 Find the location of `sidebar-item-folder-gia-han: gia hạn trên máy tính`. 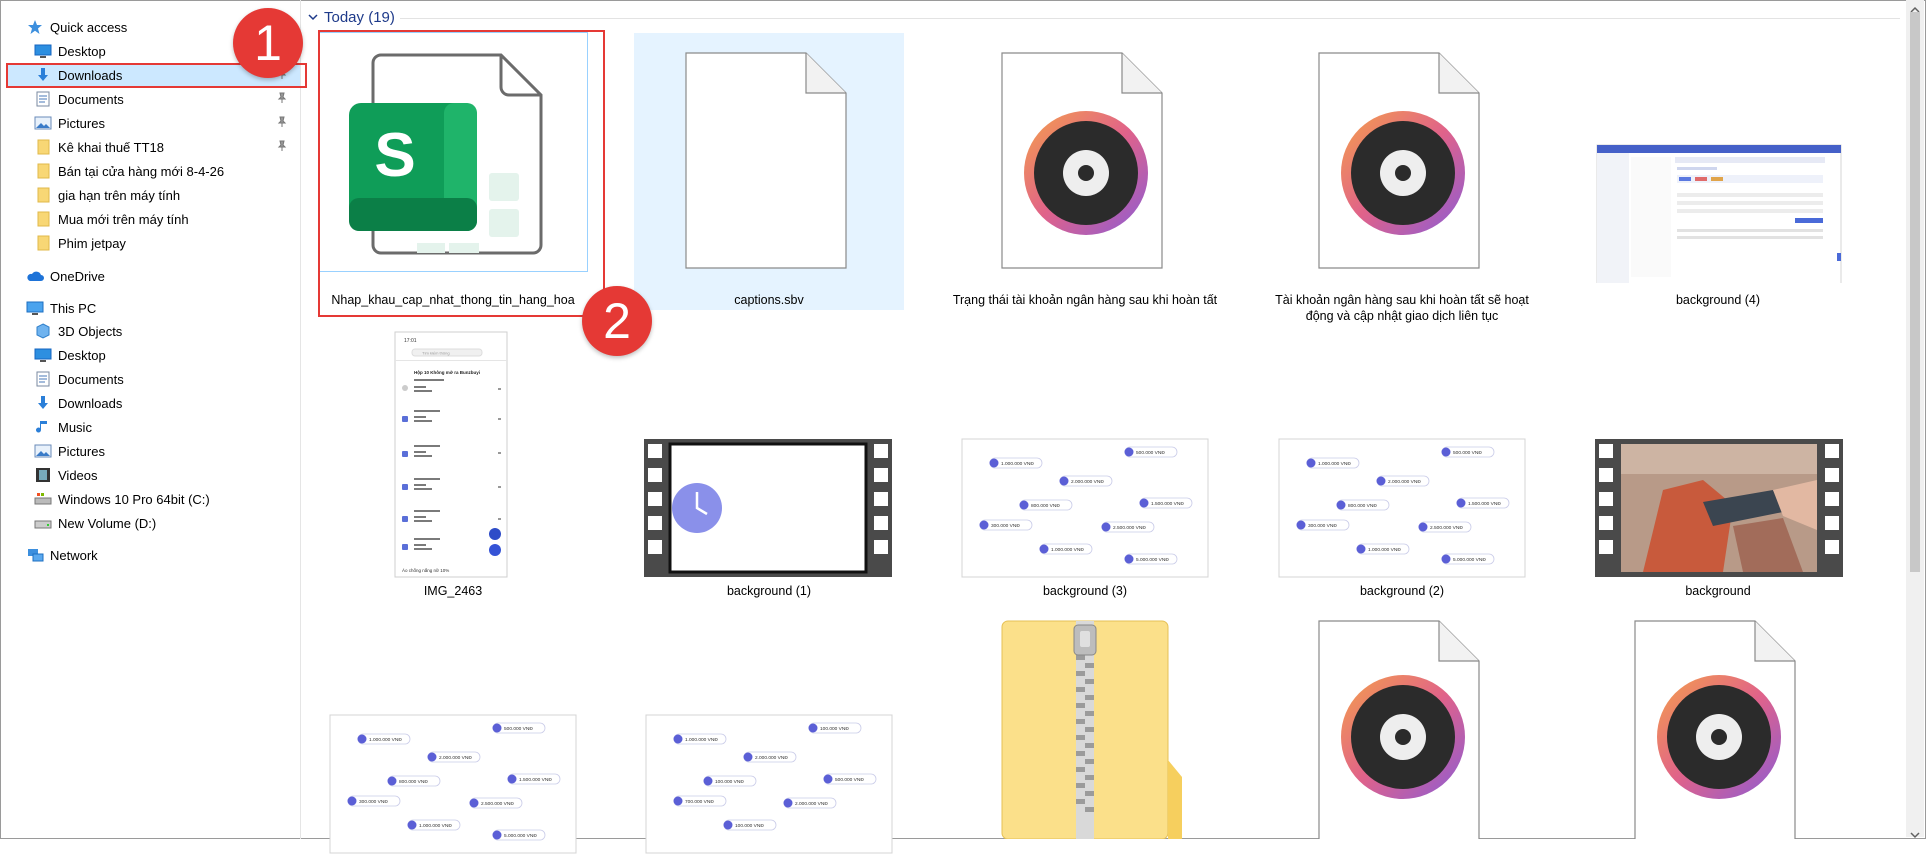

sidebar-item-folder-gia-han: gia hạn trên máy tính is located at coordinates (167, 195).